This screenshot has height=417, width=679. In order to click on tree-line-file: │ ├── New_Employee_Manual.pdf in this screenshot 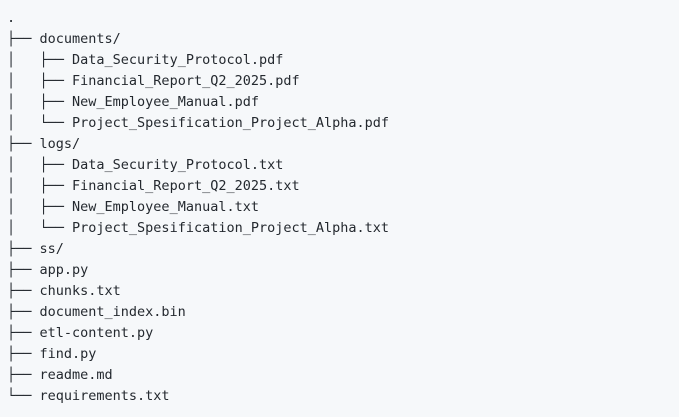, I will do `click(343, 102)`.